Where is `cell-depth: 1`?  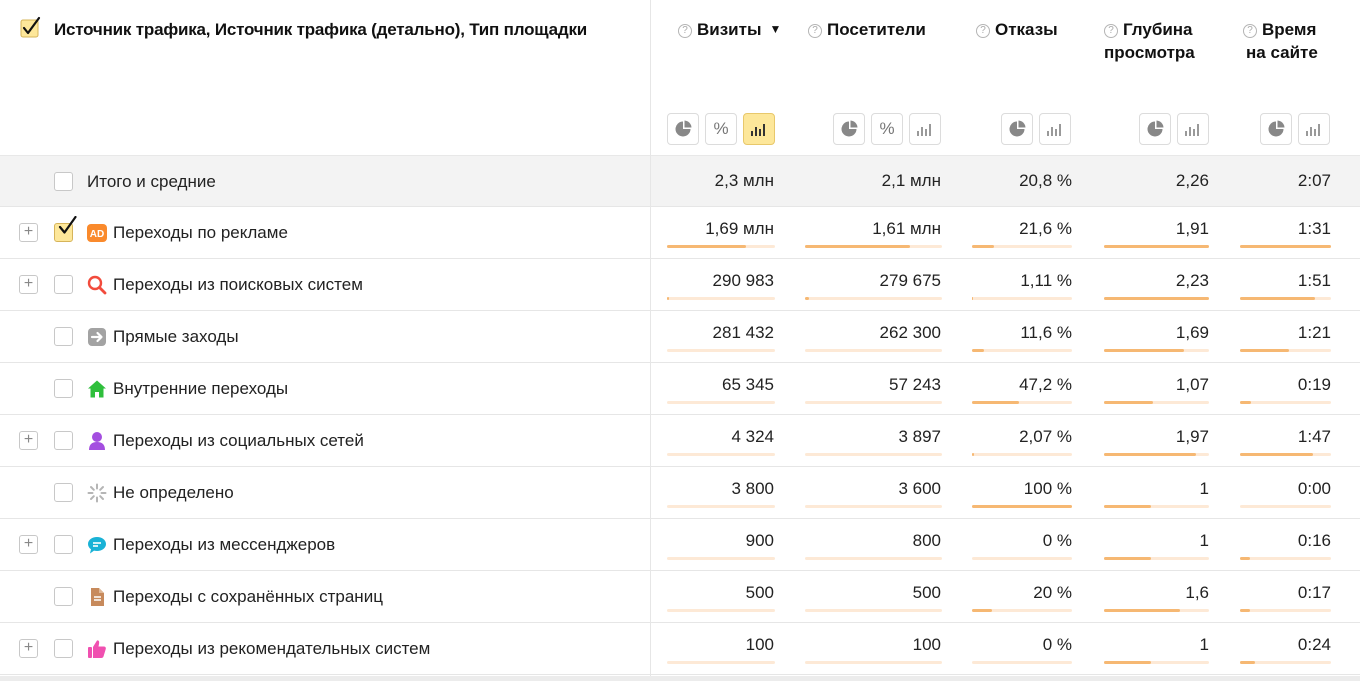 cell-depth: 1 is located at coordinates (1204, 488).